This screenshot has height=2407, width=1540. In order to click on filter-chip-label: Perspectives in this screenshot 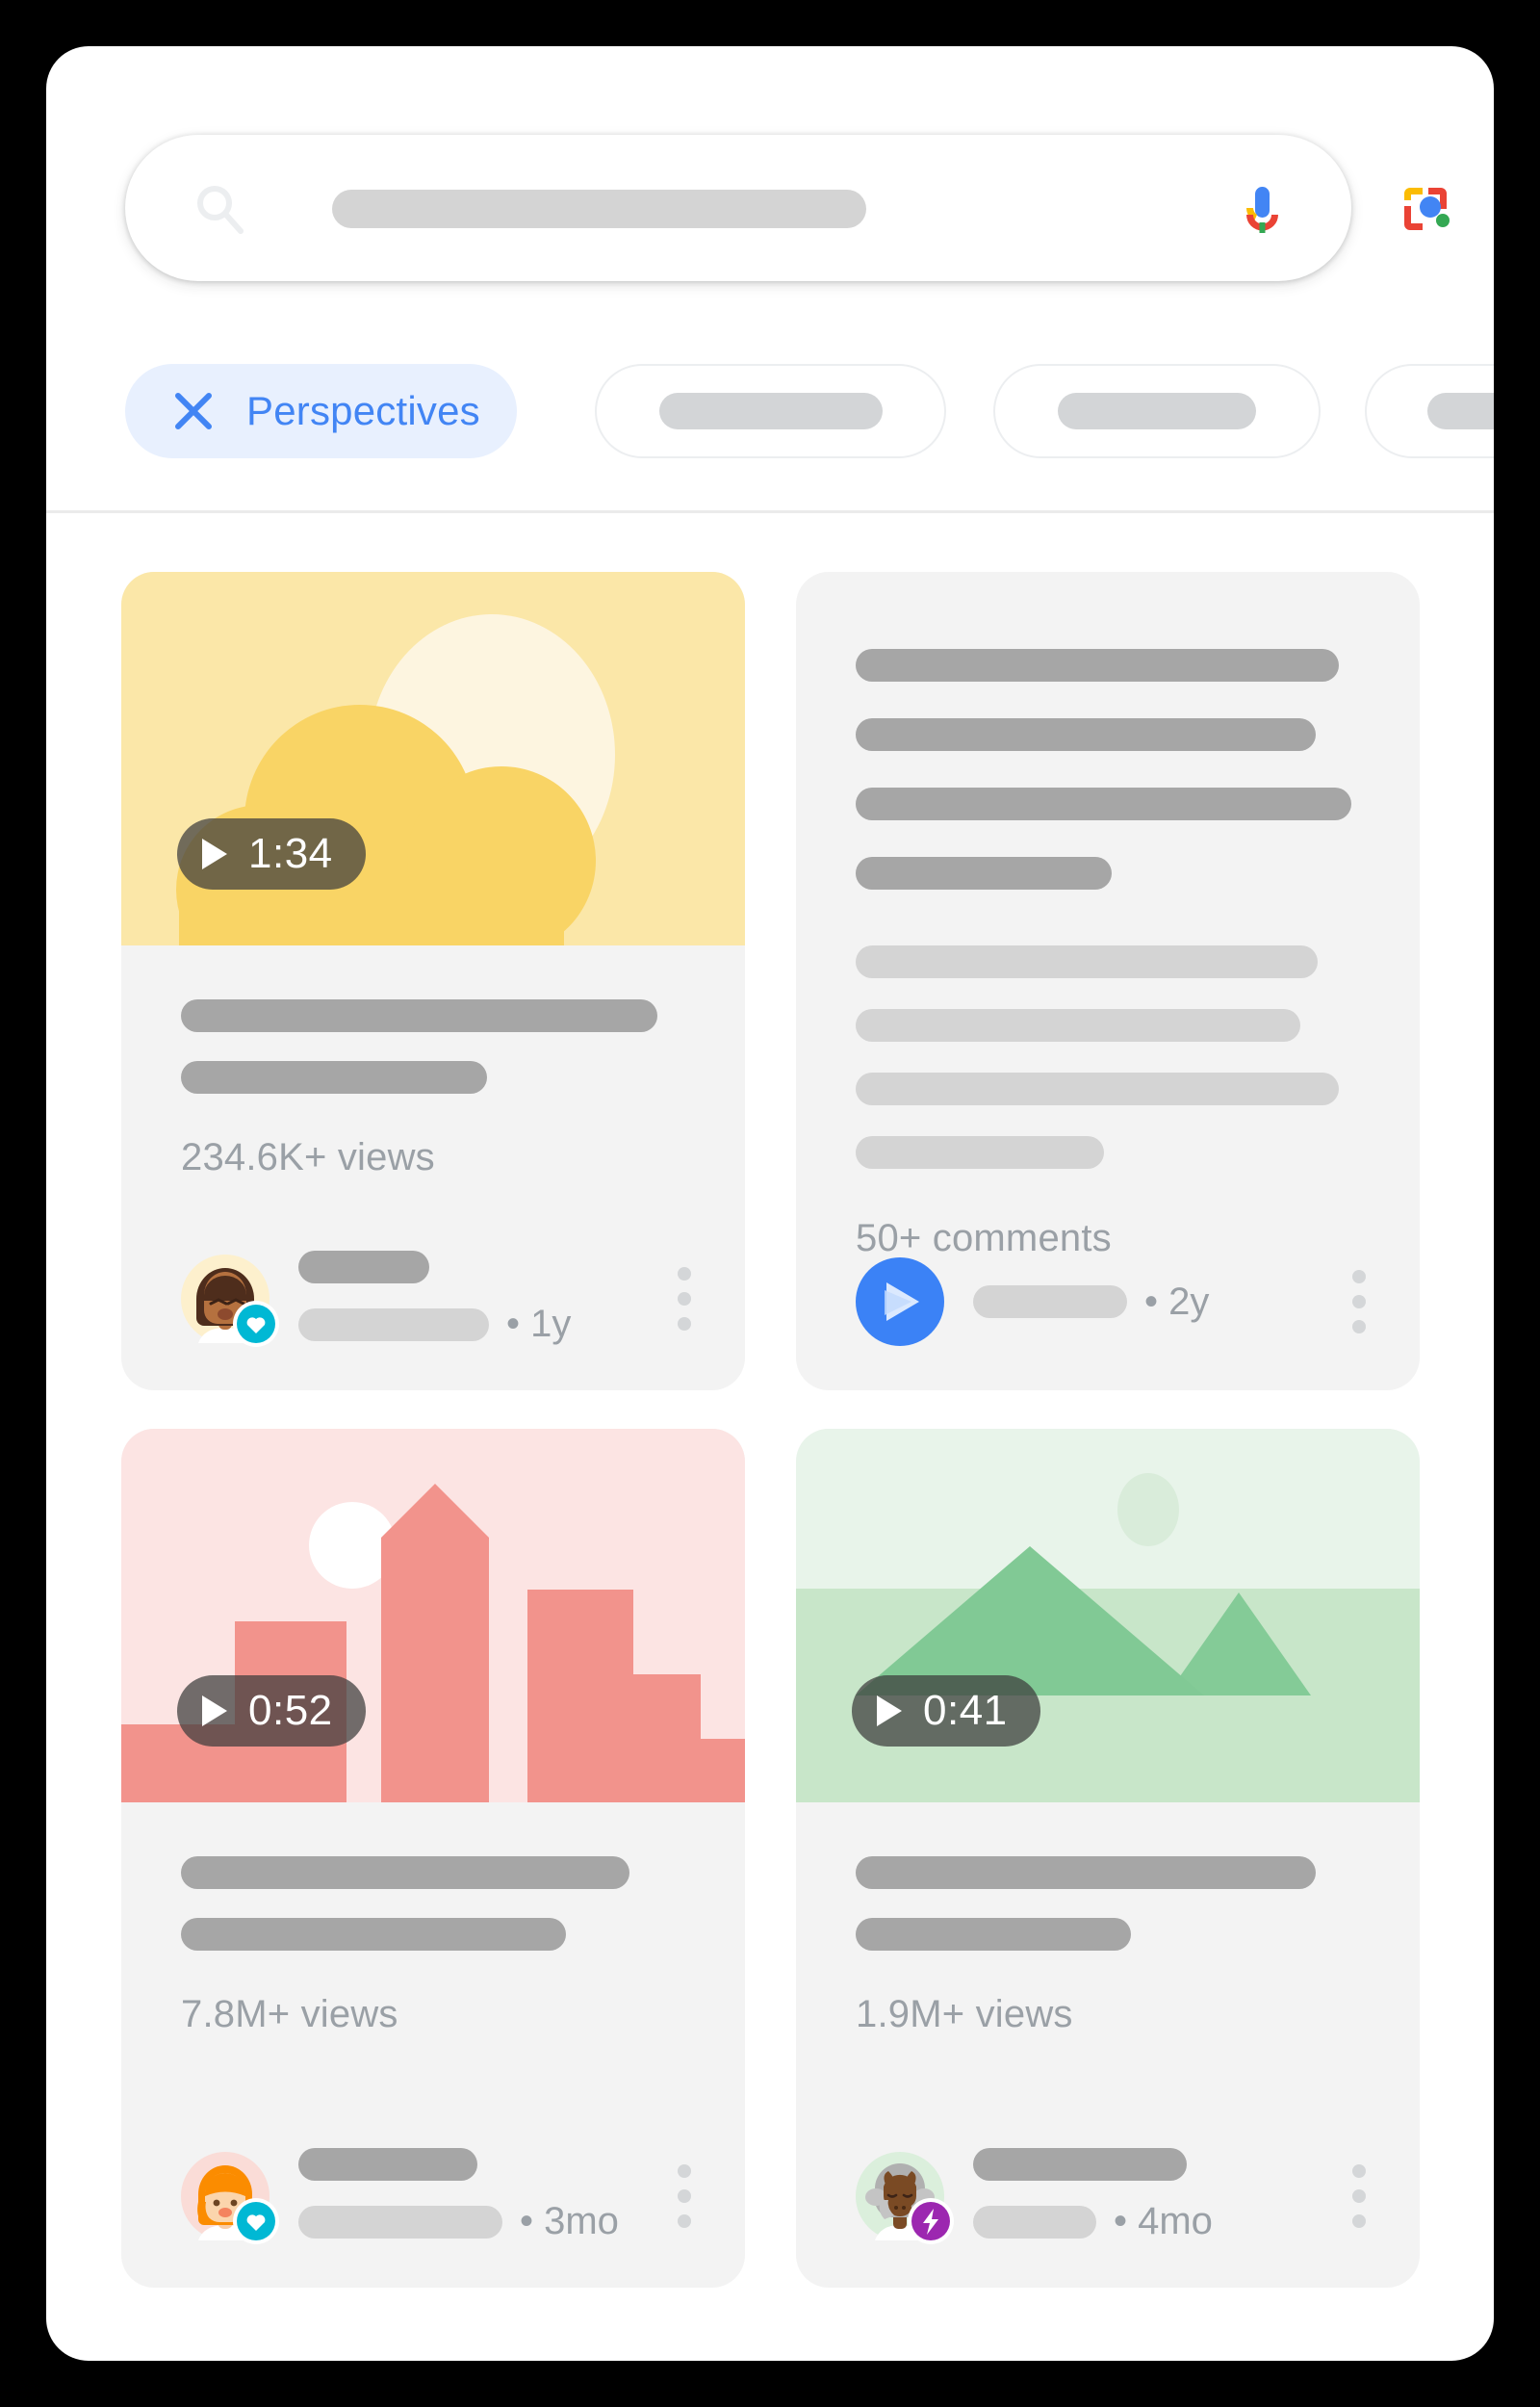, I will do `click(363, 410)`.